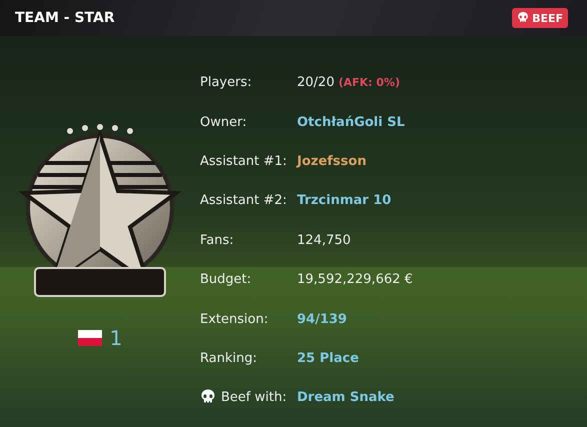 This screenshot has width=587, height=427. Describe the element at coordinates (523, 18) in the screenshot. I see `skull-icon` at that location.